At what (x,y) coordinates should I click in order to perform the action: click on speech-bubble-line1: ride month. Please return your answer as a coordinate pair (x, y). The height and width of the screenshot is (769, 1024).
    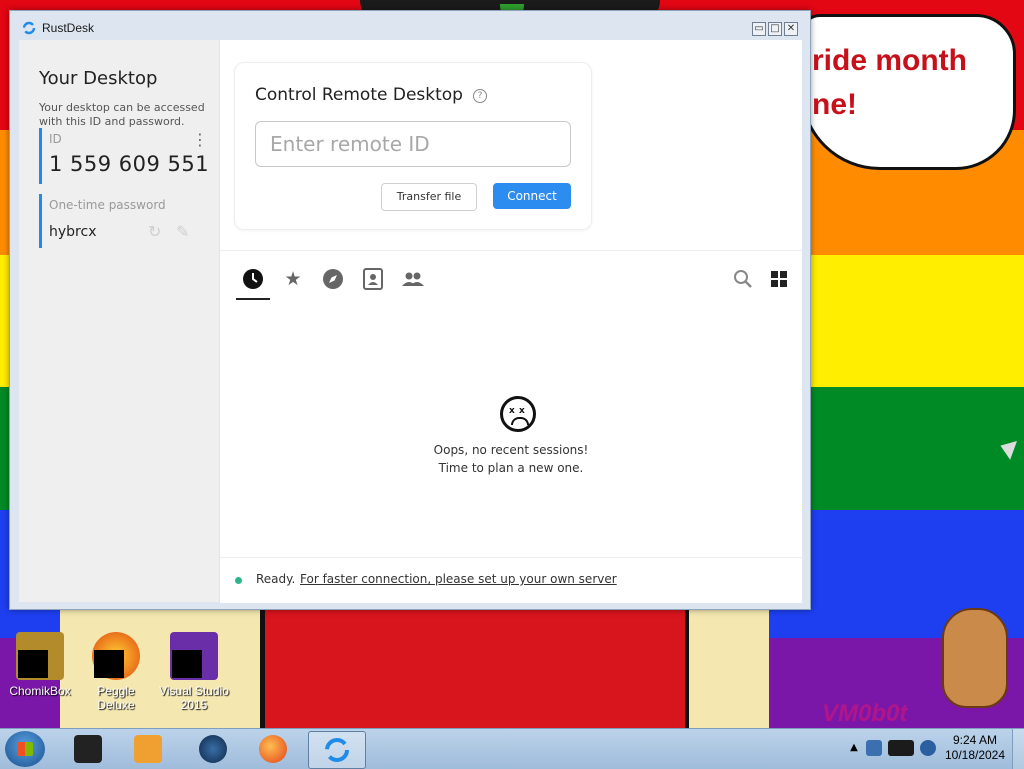
    Looking at the image, I should click on (889, 60).